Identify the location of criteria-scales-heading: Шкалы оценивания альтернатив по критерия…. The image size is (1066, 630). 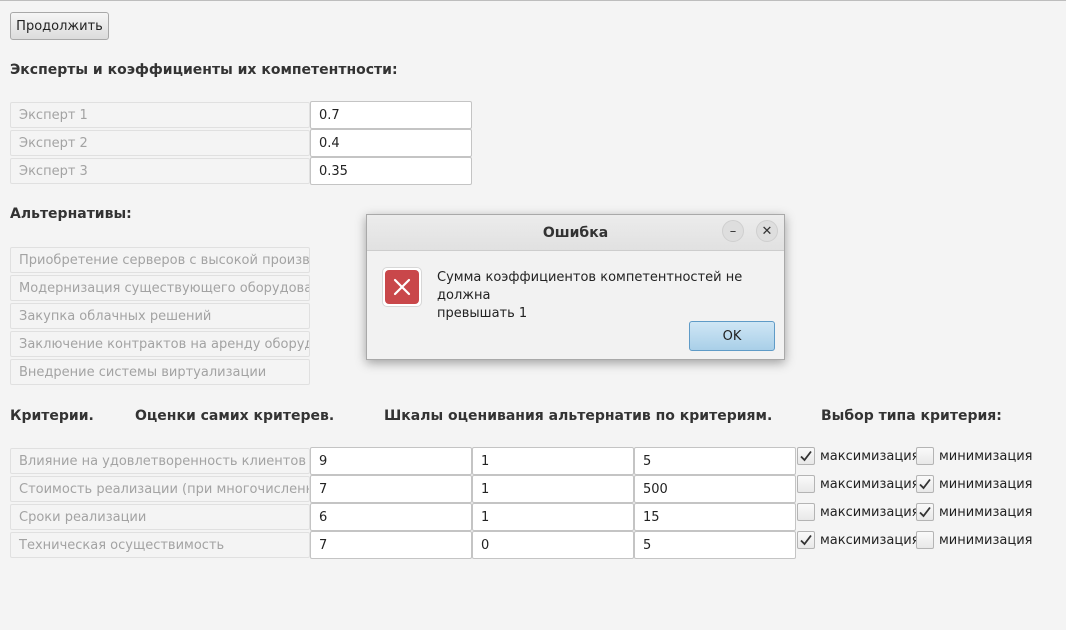
(578, 416).